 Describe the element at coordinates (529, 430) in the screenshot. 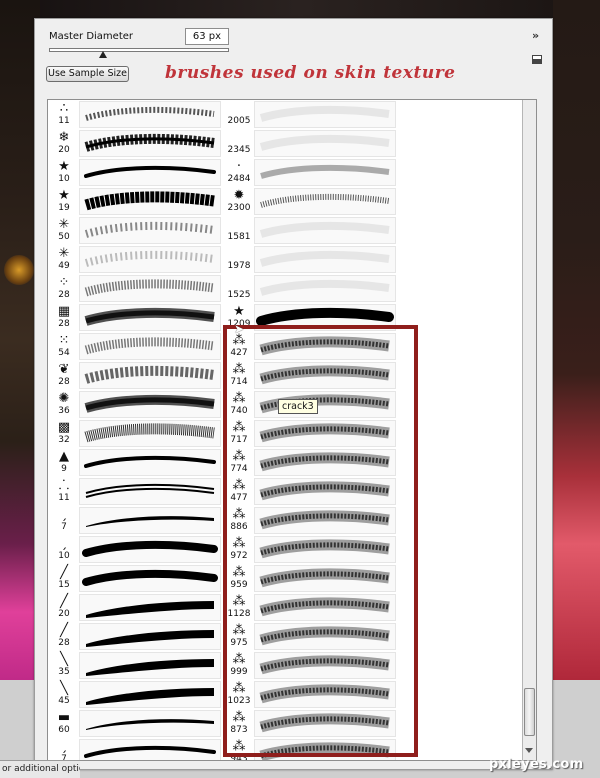

I see `brush-list-scrollbar` at that location.